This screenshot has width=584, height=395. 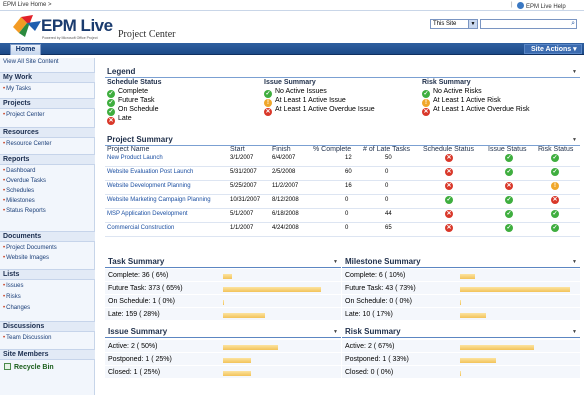 I want to click on milestone-summary-divider, so click(x=461, y=267).